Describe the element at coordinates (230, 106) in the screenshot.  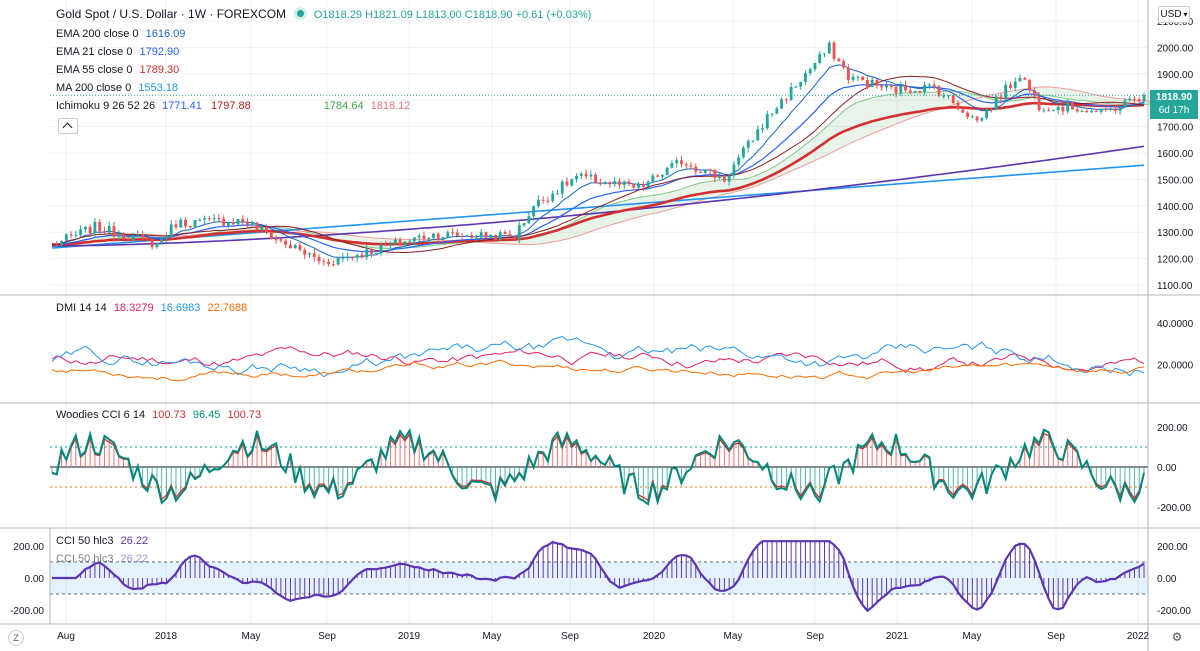
I see `ichimoku-base-value: 1797.88` at that location.